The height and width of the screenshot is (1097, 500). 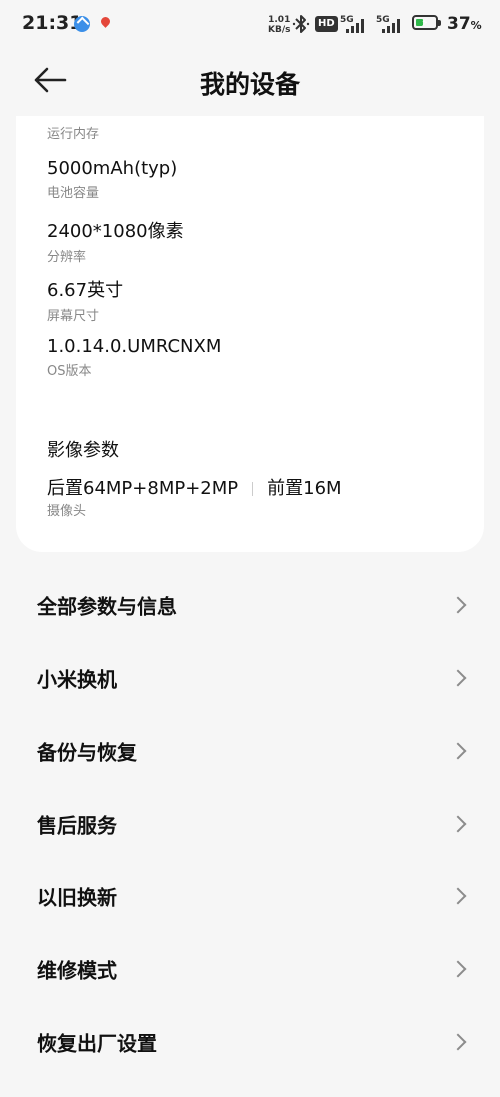 What do you see at coordinates (134, 346) in the screenshot?
I see `spec-value: 1.0.14.0.UMRCNXM` at bounding box center [134, 346].